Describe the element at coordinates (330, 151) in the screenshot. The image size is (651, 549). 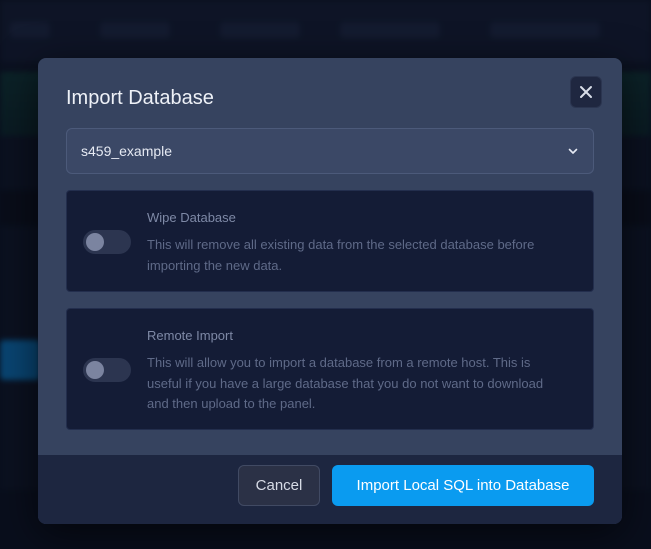
I see `database-select: s459_example` at that location.